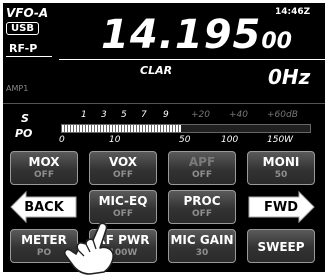 This screenshot has width=328, height=275. Describe the element at coordinates (181, 35) in the screenshot. I see `frequency-main: 14.195` at that location.